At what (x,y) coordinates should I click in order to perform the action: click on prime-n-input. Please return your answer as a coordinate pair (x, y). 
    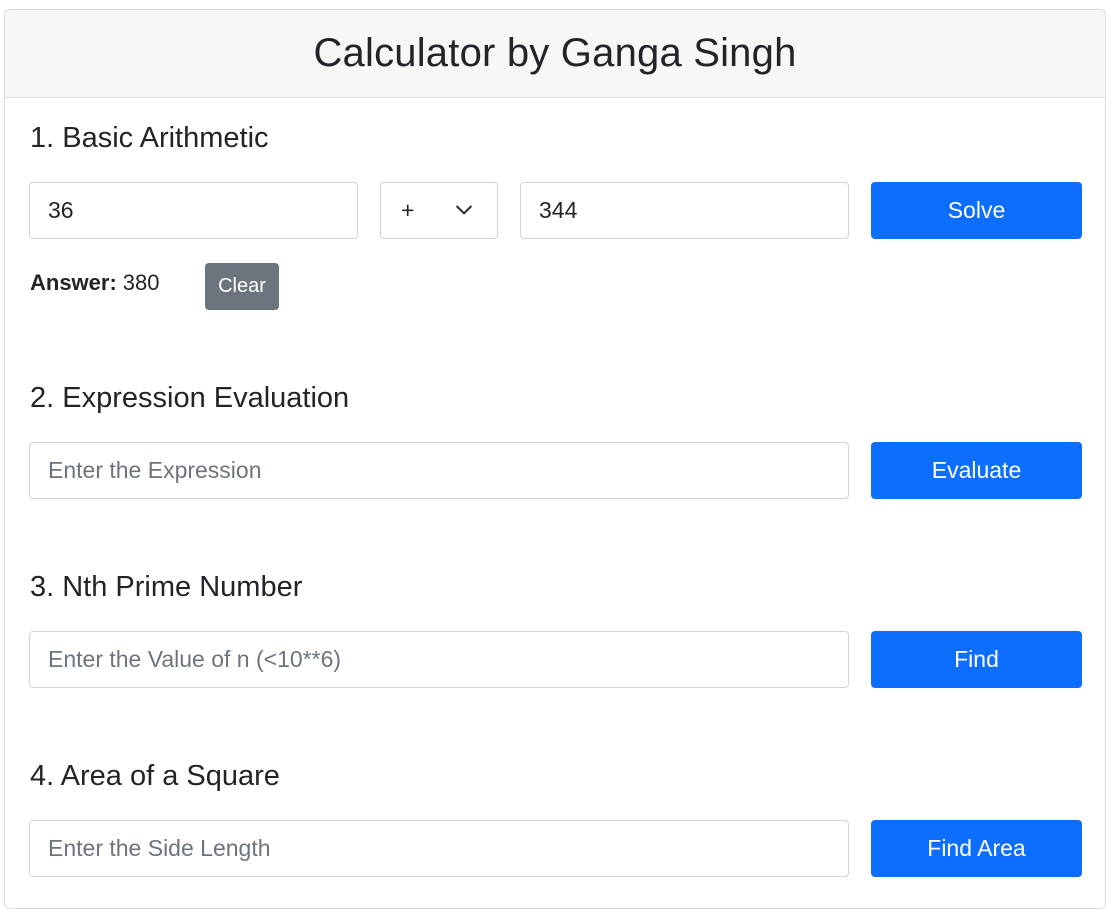
    Looking at the image, I should click on (439, 659).